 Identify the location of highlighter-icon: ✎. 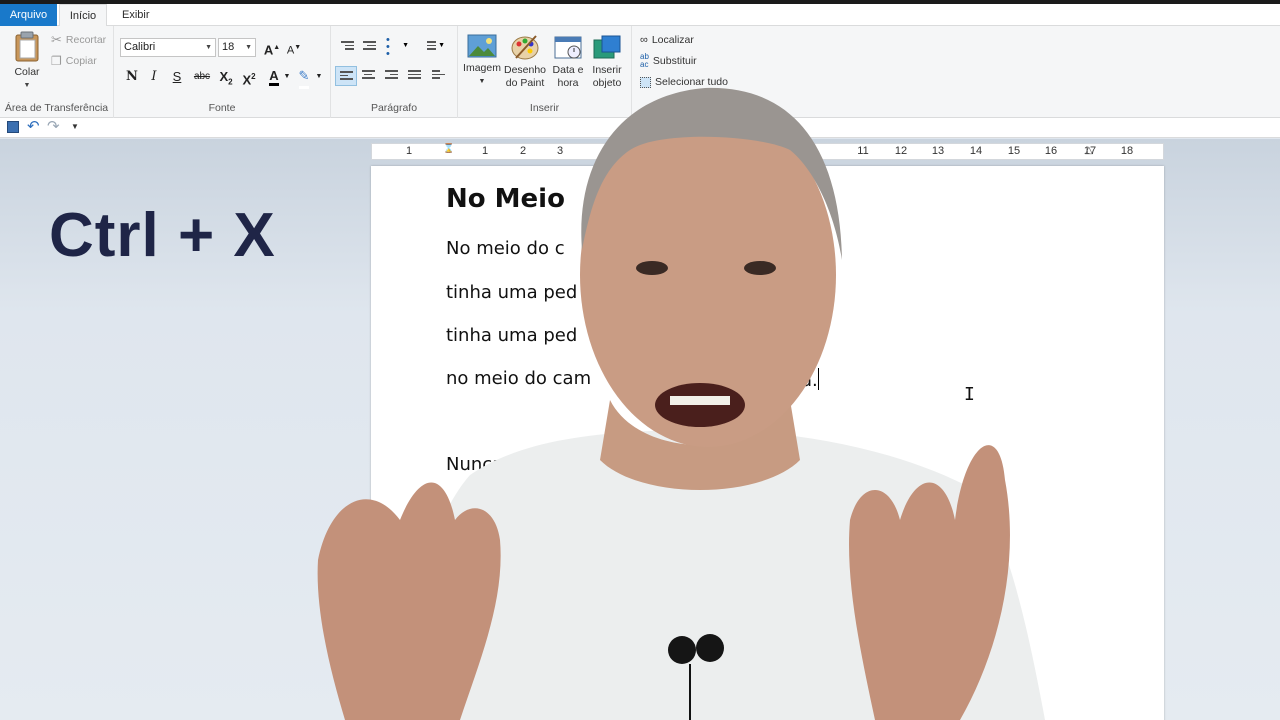
(304, 77).